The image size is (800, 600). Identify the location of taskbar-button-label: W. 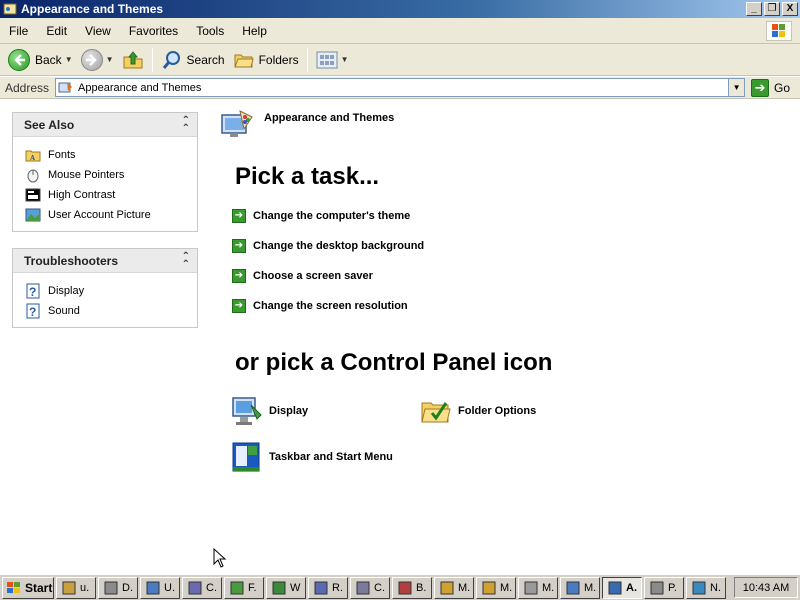
(295, 587).